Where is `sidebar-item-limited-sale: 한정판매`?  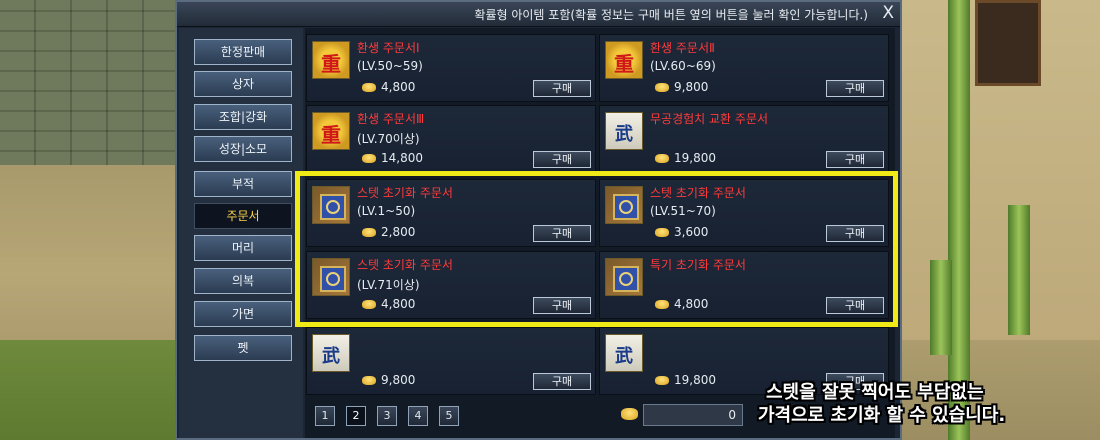
sidebar-item-limited-sale: 한정판매 is located at coordinates (243, 52).